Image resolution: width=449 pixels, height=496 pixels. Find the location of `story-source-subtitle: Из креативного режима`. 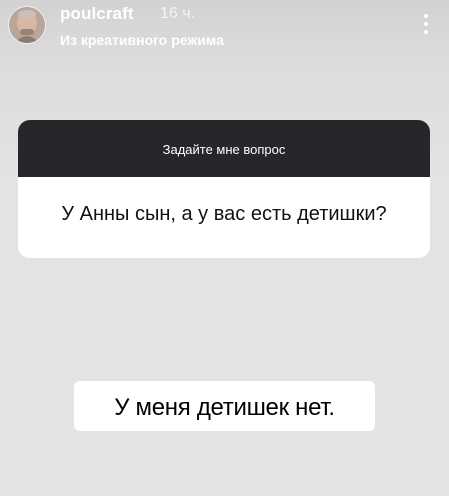

story-source-subtitle: Из креативного режима is located at coordinates (142, 40).